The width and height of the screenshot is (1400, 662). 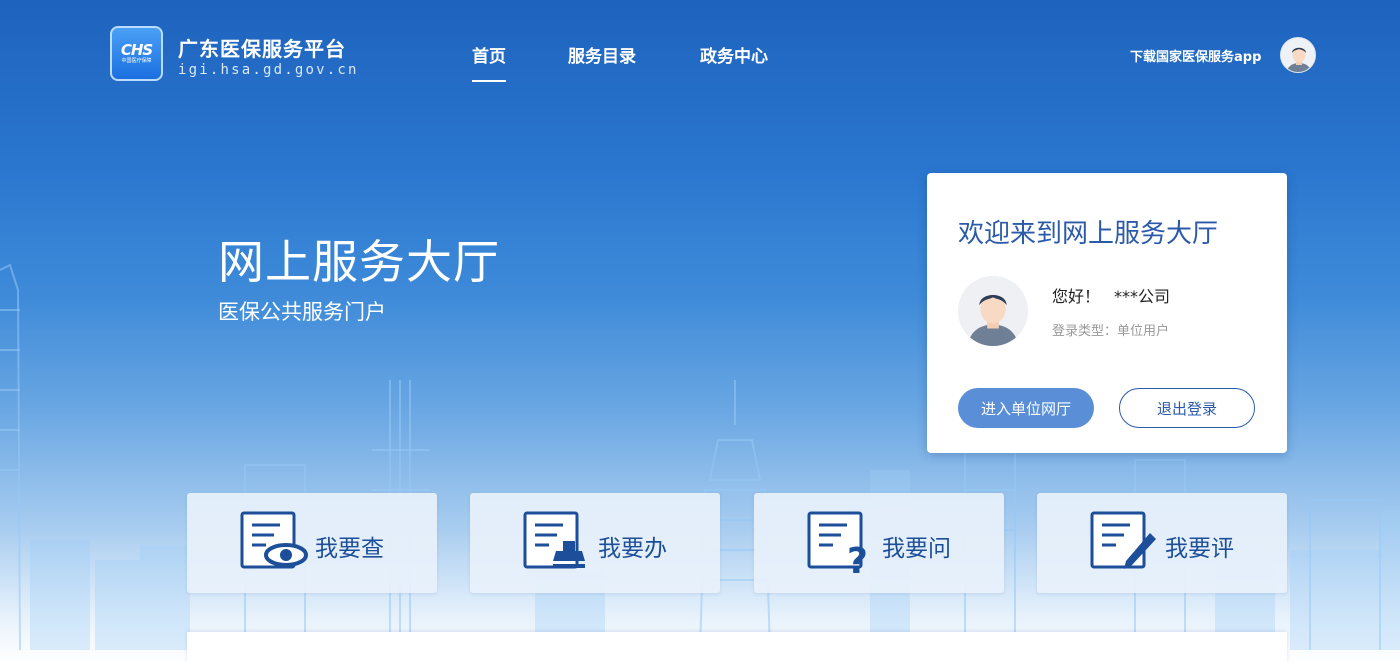 What do you see at coordinates (1026, 408) in the screenshot?
I see `enter-unit-hall-button: 进入单位网厅` at bounding box center [1026, 408].